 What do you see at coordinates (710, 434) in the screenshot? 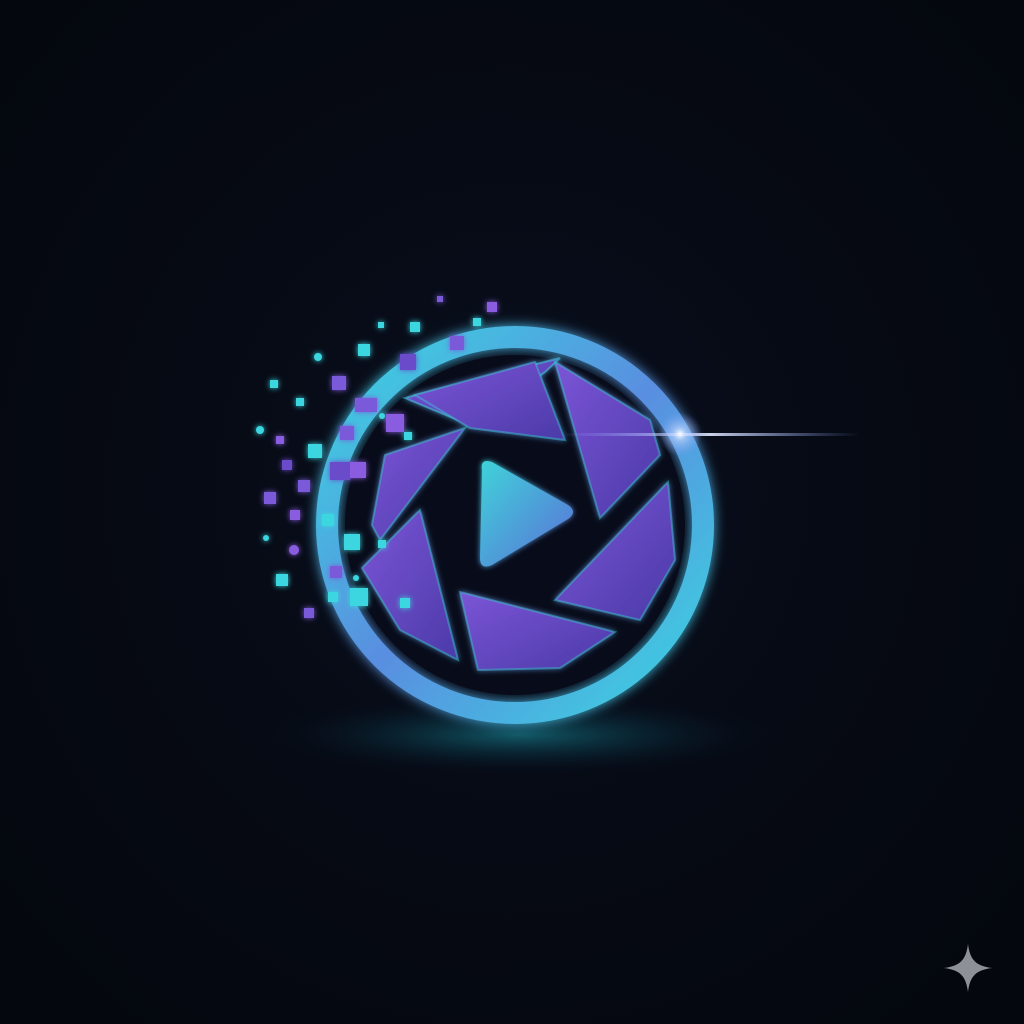
I see `lens-flare-streak` at bounding box center [710, 434].